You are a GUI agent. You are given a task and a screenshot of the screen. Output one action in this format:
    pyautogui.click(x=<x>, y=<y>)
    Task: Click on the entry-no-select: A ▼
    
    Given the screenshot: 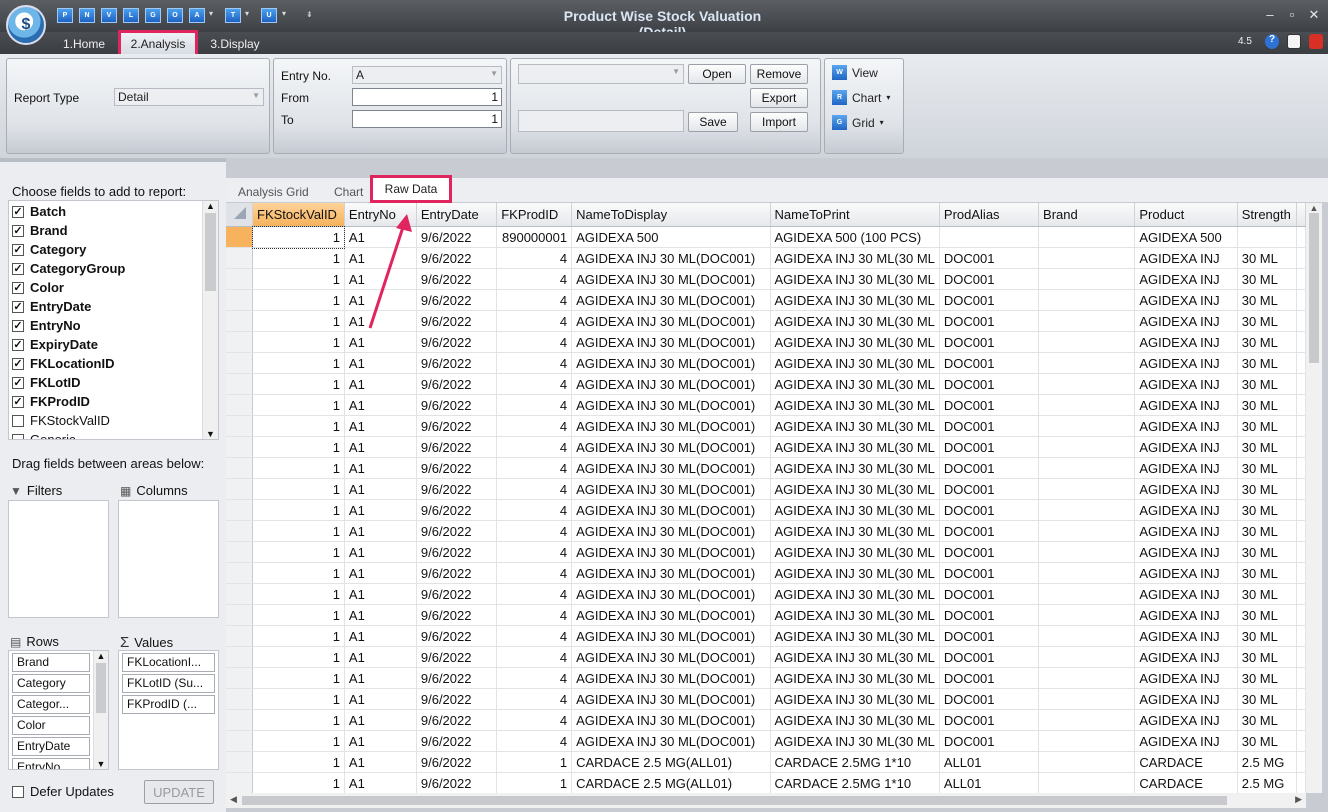 What is the action you would take?
    pyautogui.click(x=427, y=75)
    